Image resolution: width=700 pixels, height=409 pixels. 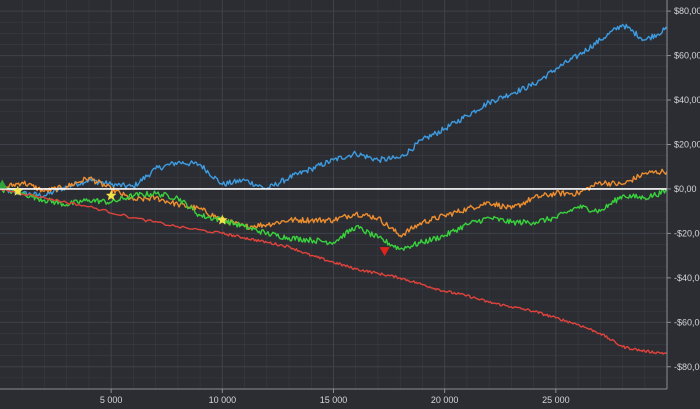 What do you see at coordinates (687, 367) in the screenshot?
I see `y-tick-label: -$80,00` at bounding box center [687, 367].